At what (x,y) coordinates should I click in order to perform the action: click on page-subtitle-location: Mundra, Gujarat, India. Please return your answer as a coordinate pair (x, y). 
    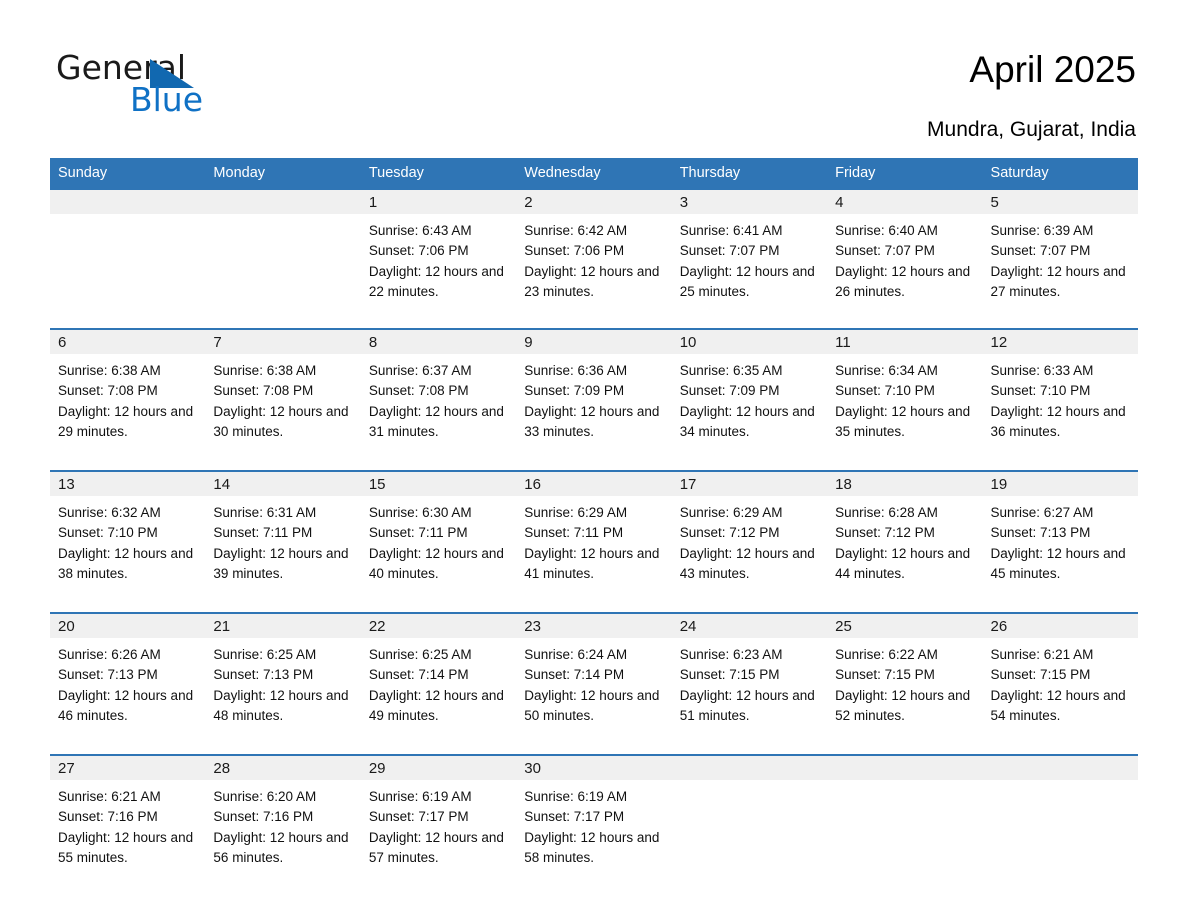
    Looking at the image, I should click on (1031, 129).